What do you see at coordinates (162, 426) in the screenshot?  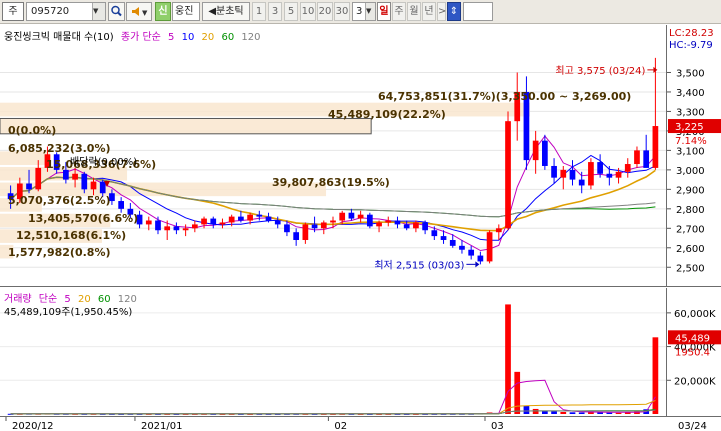 I see `date-tick-label: 2021/01` at bounding box center [162, 426].